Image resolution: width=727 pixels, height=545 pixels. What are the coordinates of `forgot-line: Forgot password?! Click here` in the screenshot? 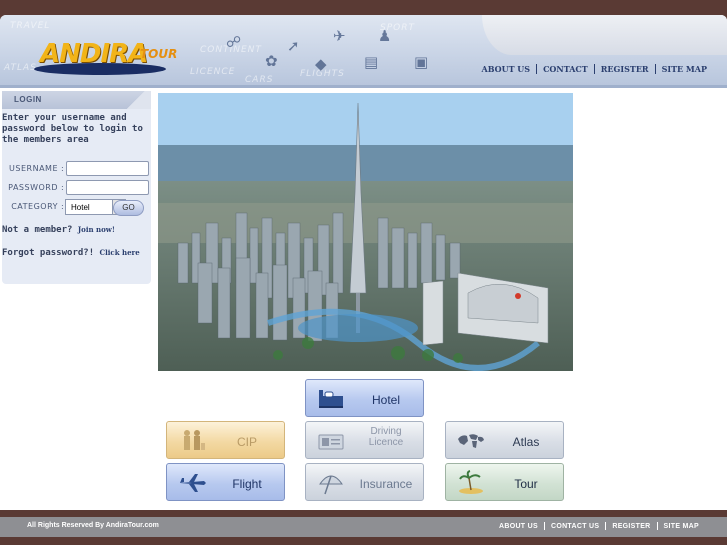 It's located at (71, 253).